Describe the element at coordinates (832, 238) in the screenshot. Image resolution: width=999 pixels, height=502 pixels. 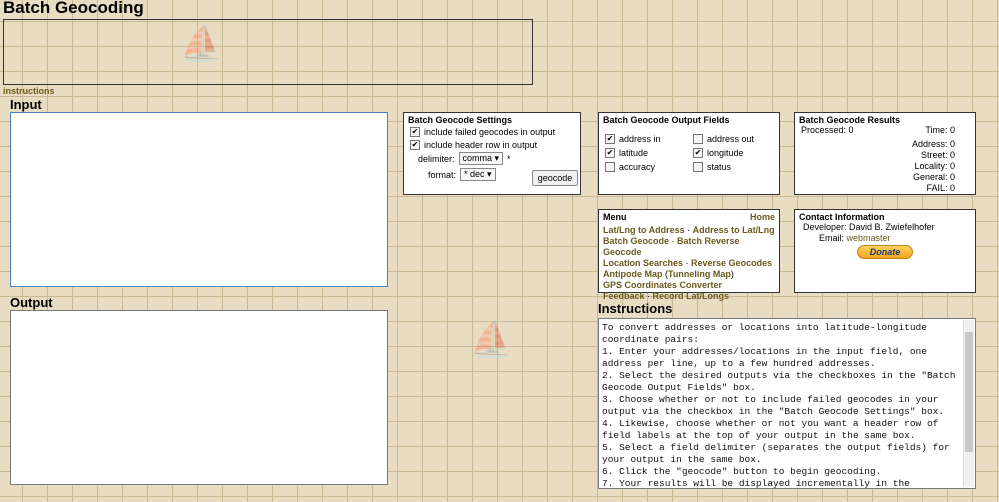
I see `email-label: Email:` at that location.